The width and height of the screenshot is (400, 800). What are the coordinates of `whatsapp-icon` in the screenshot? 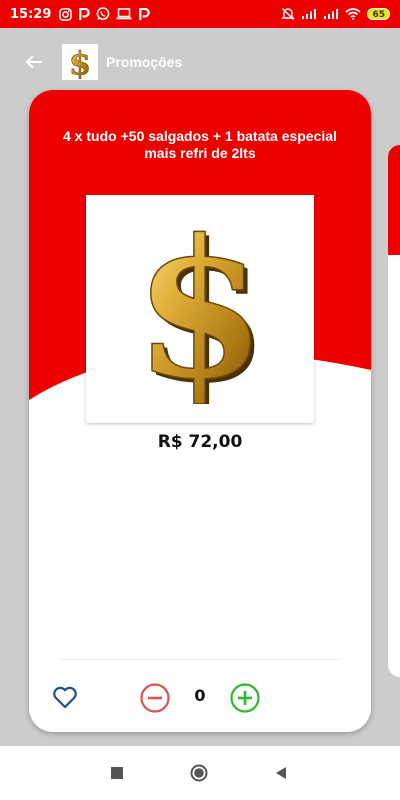 It's located at (103, 14).